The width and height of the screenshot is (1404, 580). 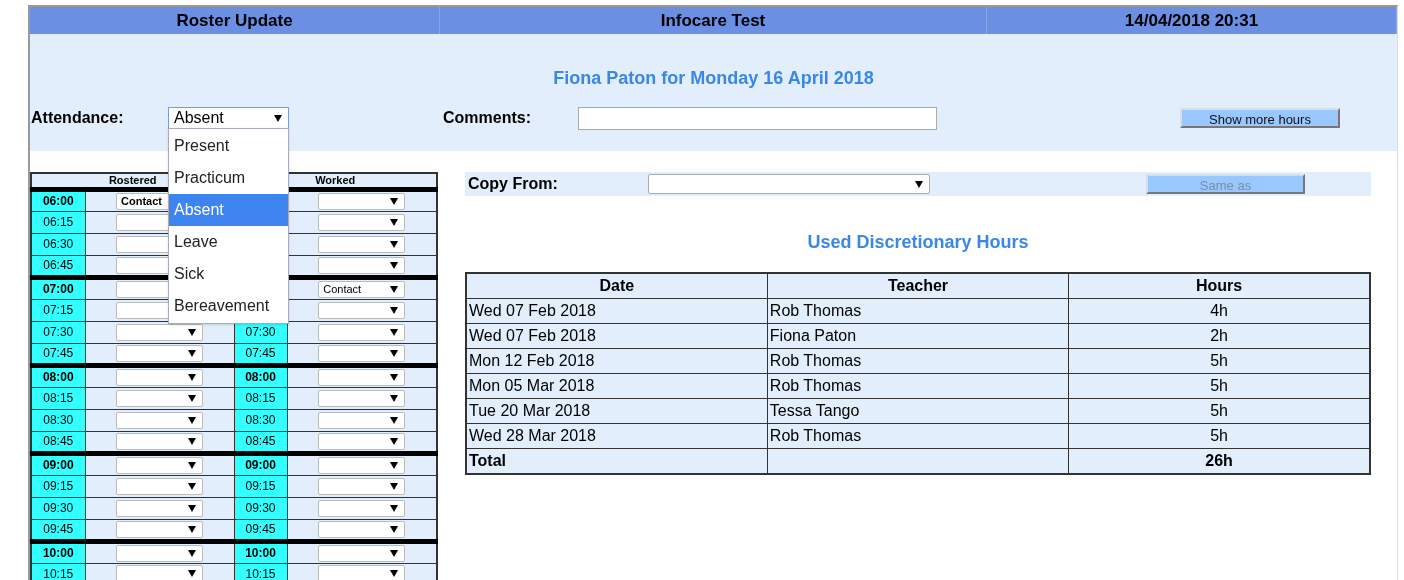 What do you see at coordinates (228, 242) in the screenshot?
I see `attendance-option: Leave` at bounding box center [228, 242].